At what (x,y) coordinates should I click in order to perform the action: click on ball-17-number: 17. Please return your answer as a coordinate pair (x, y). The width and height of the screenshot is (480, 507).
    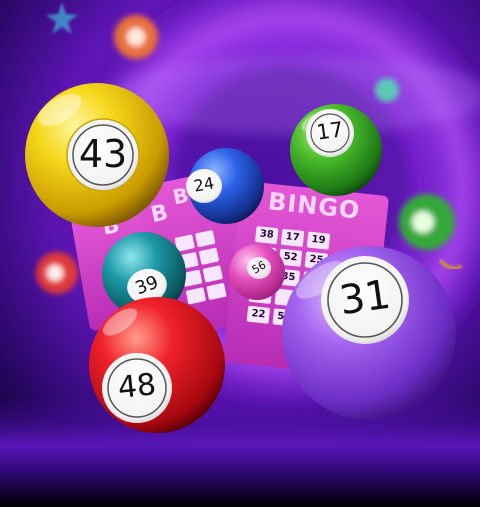
    Looking at the image, I should click on (330, 131).